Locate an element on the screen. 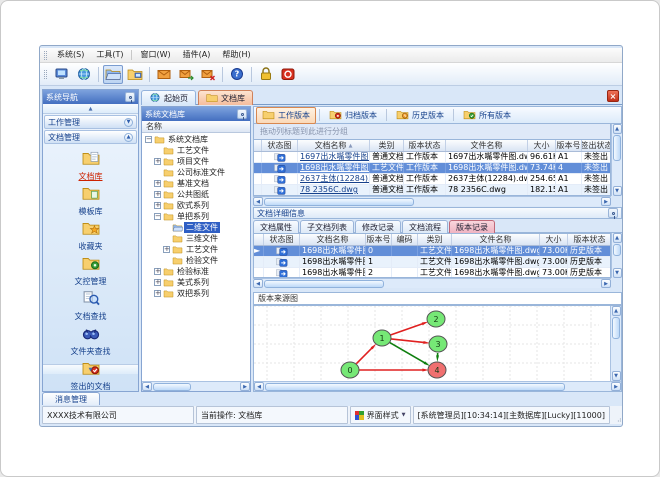  monitor-icon is located at coordinates (62, 74).